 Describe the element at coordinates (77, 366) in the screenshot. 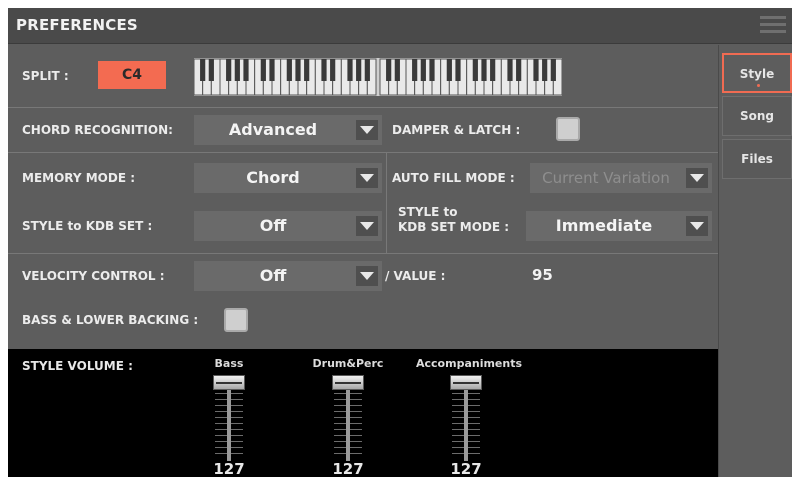

I see `style-volume-label: STYLE VOLUME :` at that location.